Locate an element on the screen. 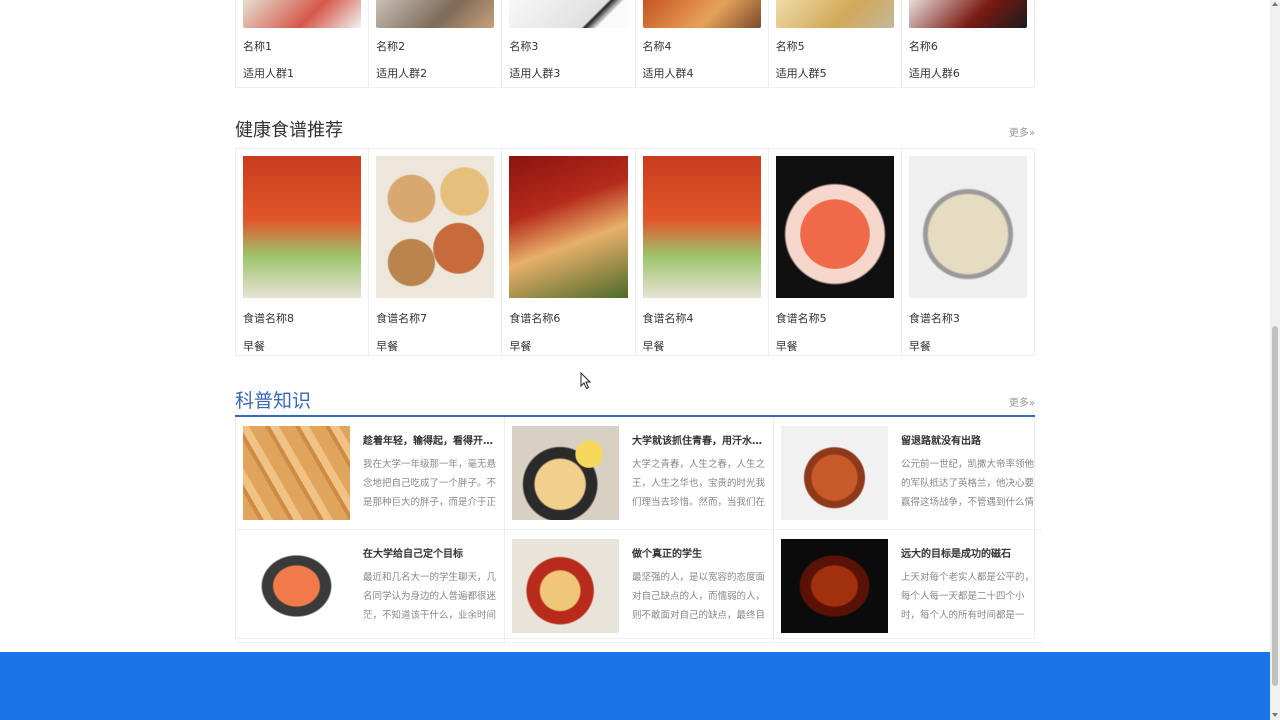  recipe-card: 食谱名称7 早餐 is located at coordinates (436, 252).